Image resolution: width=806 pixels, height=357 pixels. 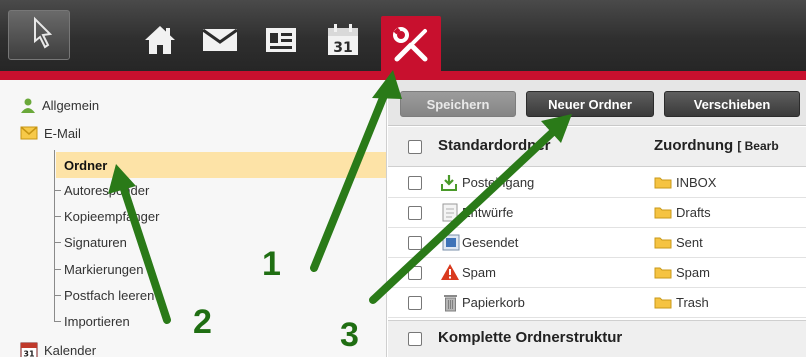 What do you see at coordinates (530, 337) in the screenshot?
I see `full-structure-label: Komplette Ordnerstruktur` at bounding box center [530, 337].